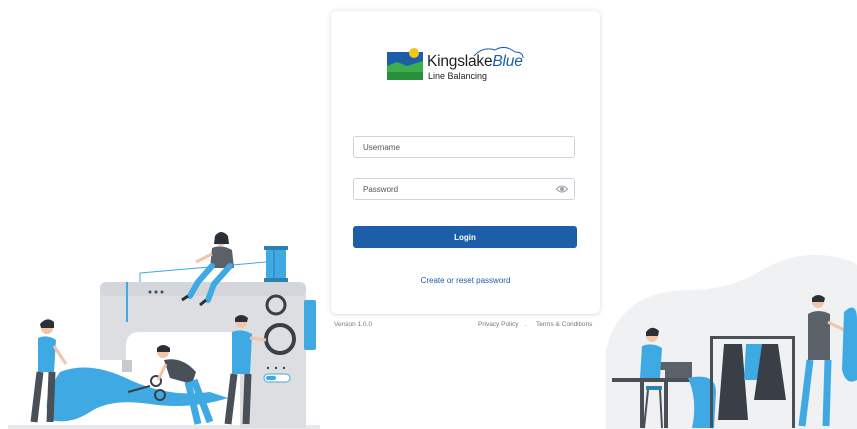  What do you see at coordinates (458, 76) in the screenshot?
I see `brand-tagline: Line Balancing` at bounding box center [458, 76].